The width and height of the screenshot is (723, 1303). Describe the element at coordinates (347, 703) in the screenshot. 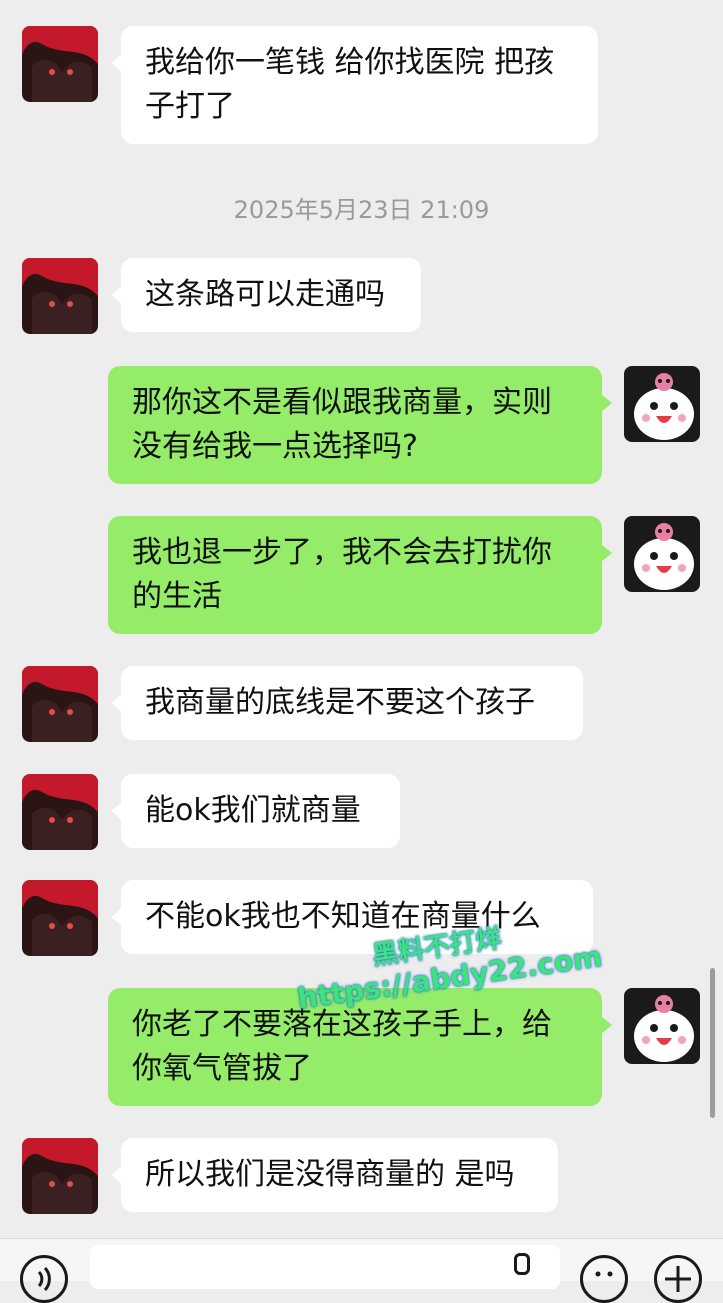

I see `incoming-message-bubble: 我商量的底线是不要这个孩子` at that location.